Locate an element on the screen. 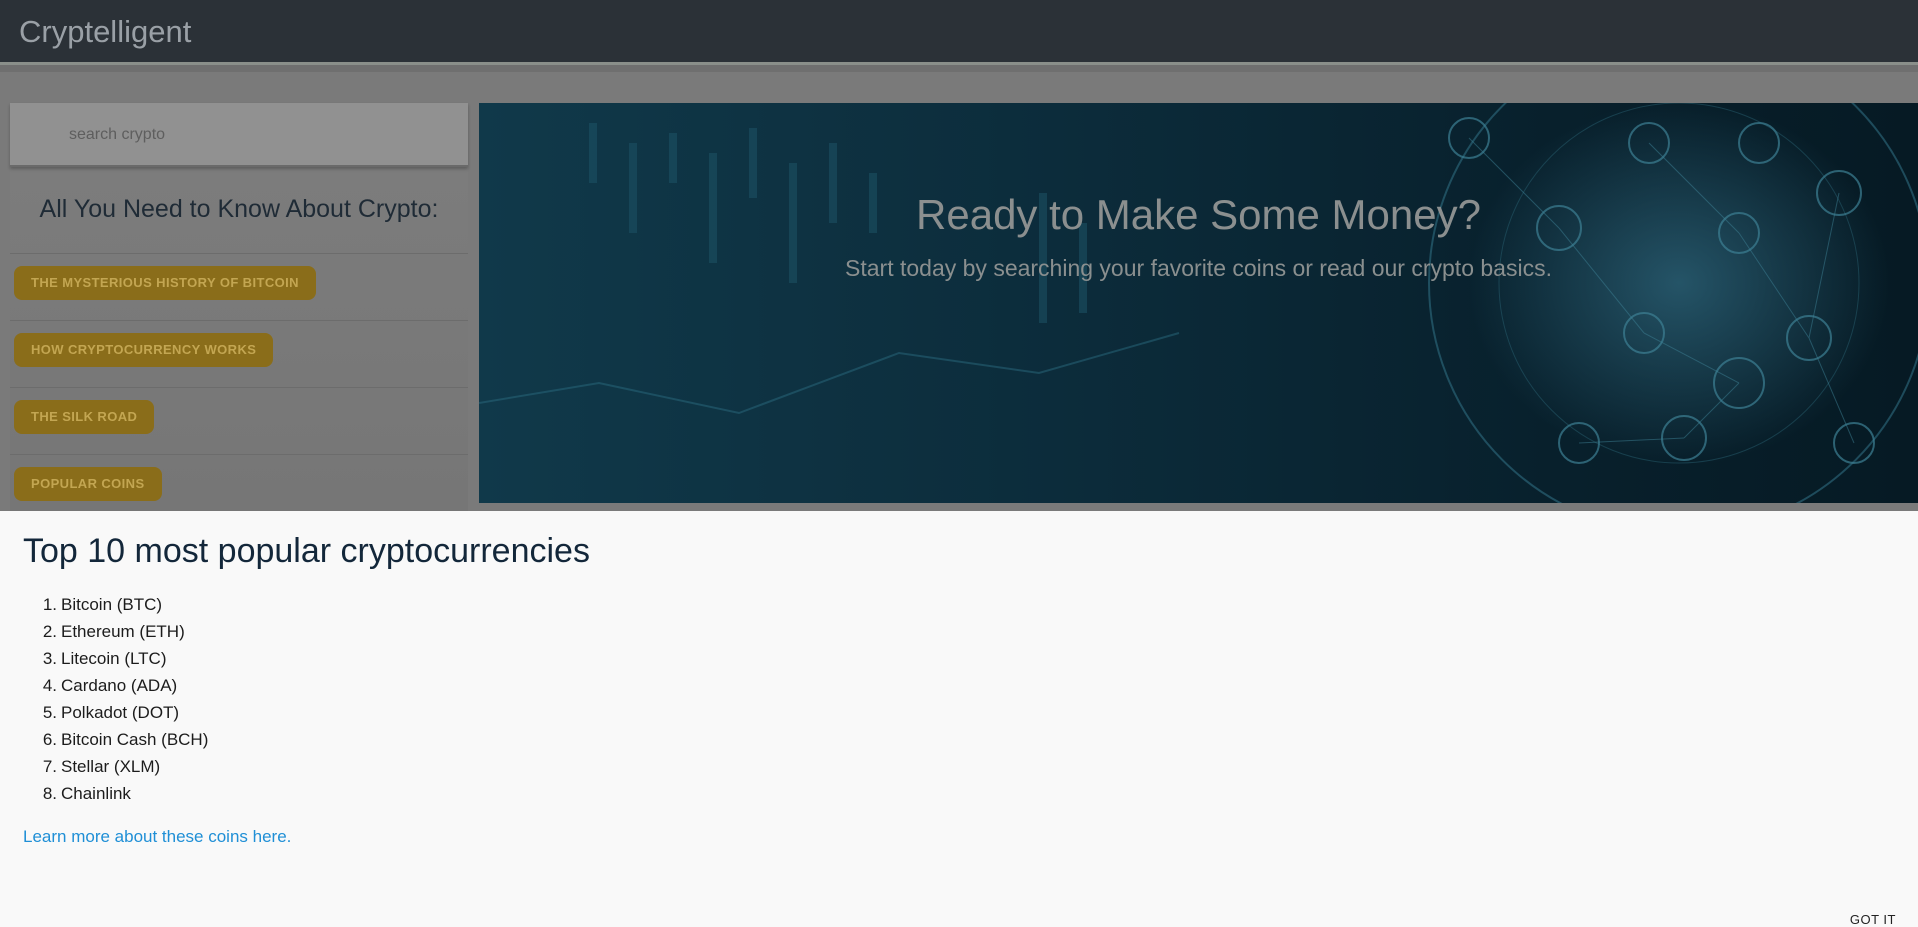  list-item: 7. Stellar (XLM) is located at coordinates (115, 766).